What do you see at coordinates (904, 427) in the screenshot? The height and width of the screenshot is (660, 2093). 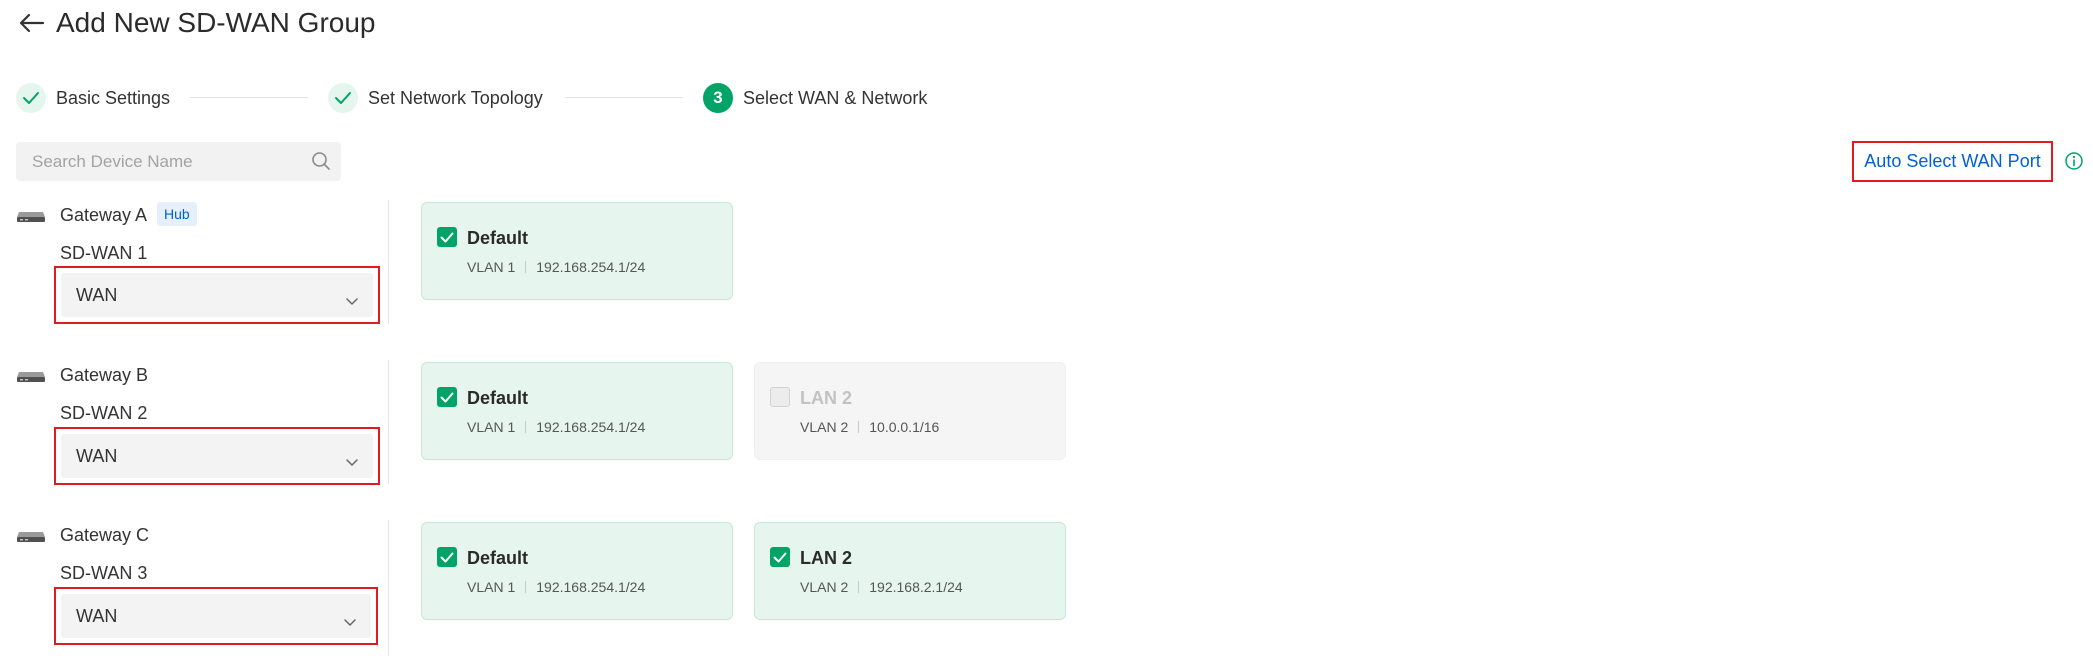 I see `network-subnet: 10.0.0.1/16` at bounding box center [904, 427].